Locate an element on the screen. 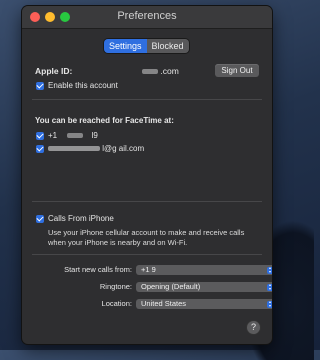 The image size is (320, 360). calls-from-iphone-label: Calls From iPhone is located at coordinates (81, 218).